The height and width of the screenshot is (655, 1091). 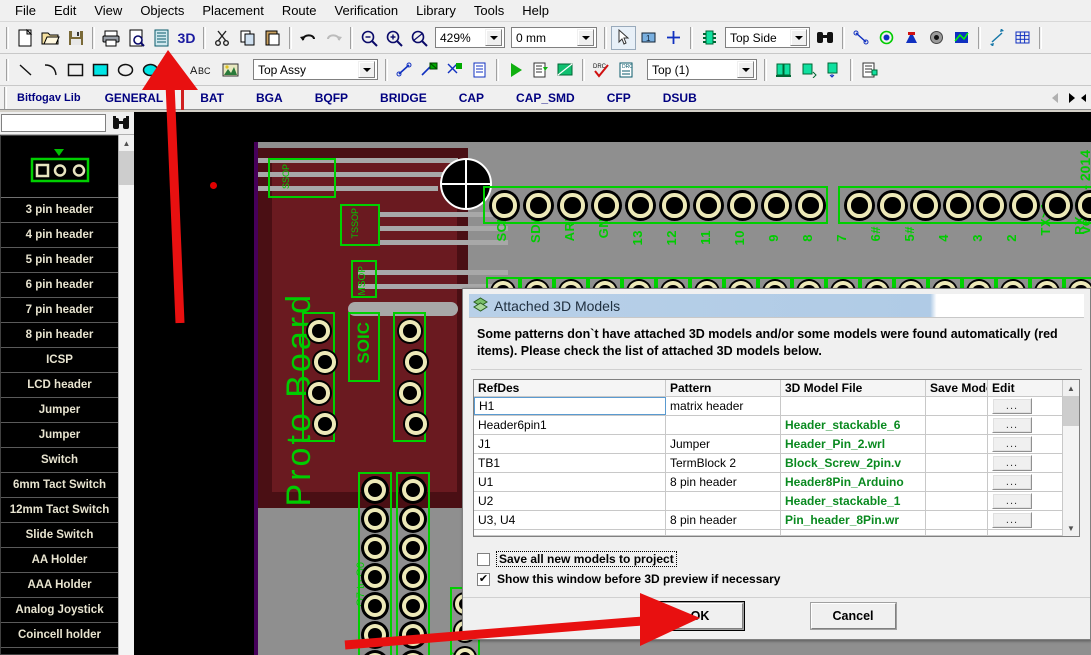 I want to click on cell-model, so click(x=853, y=406).